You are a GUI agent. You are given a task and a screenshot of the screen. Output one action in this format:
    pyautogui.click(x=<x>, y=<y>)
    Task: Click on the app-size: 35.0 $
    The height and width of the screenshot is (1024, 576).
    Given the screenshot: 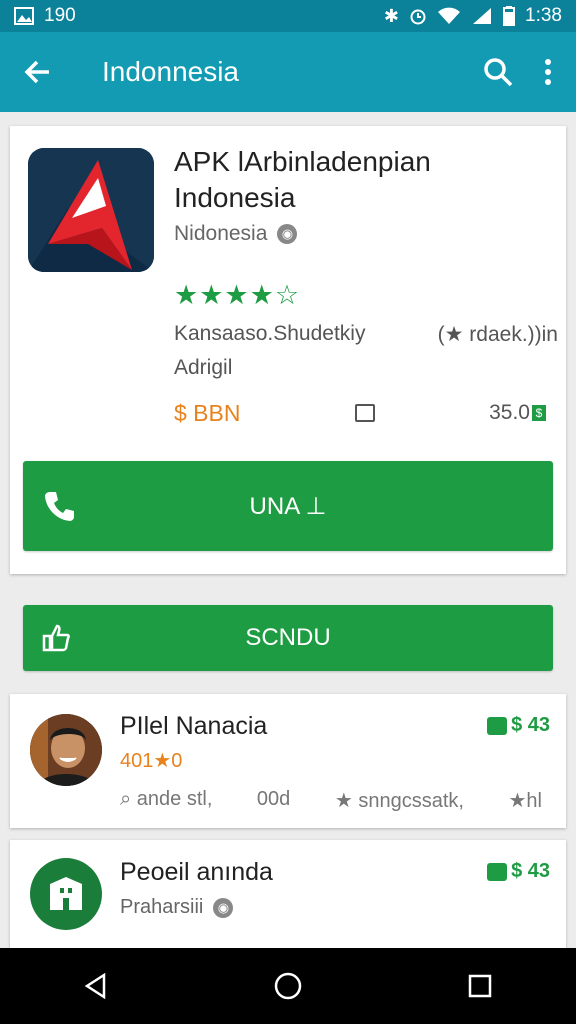 What is the action you would take?
    pyautogui.click(x=517, y=413)
    